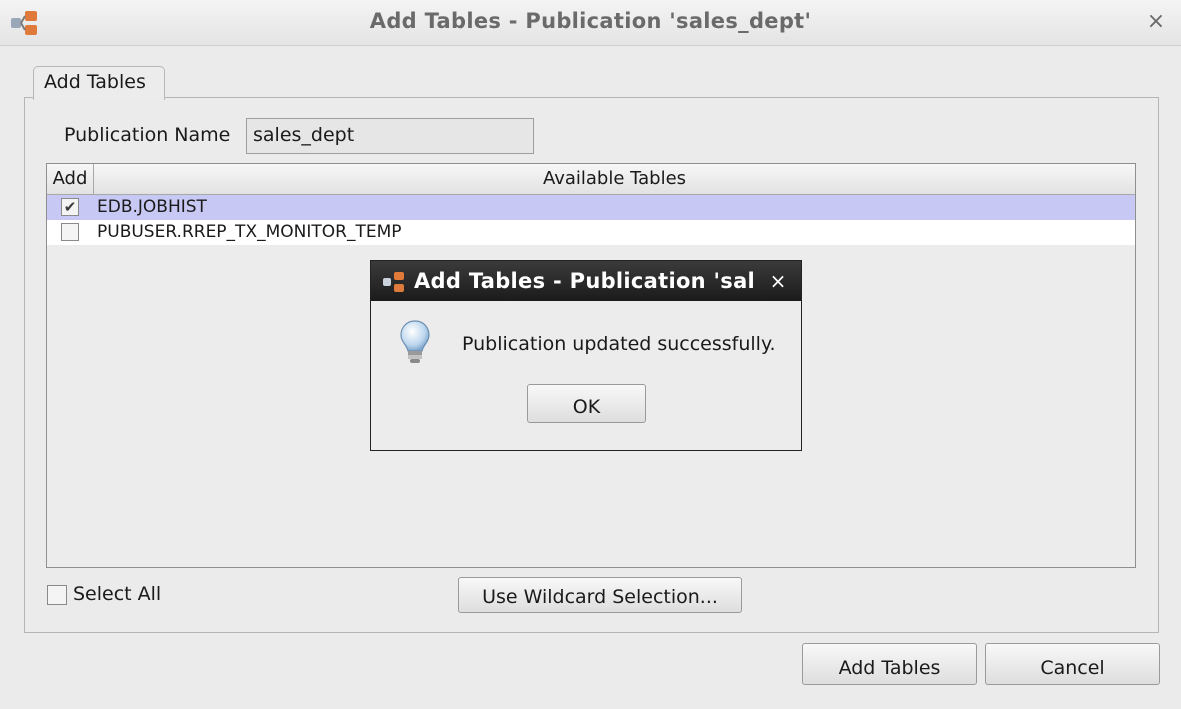 The width and height of the screenshot is (1181, 709). I want to click on lightbulb-icon, so click(415, 341).